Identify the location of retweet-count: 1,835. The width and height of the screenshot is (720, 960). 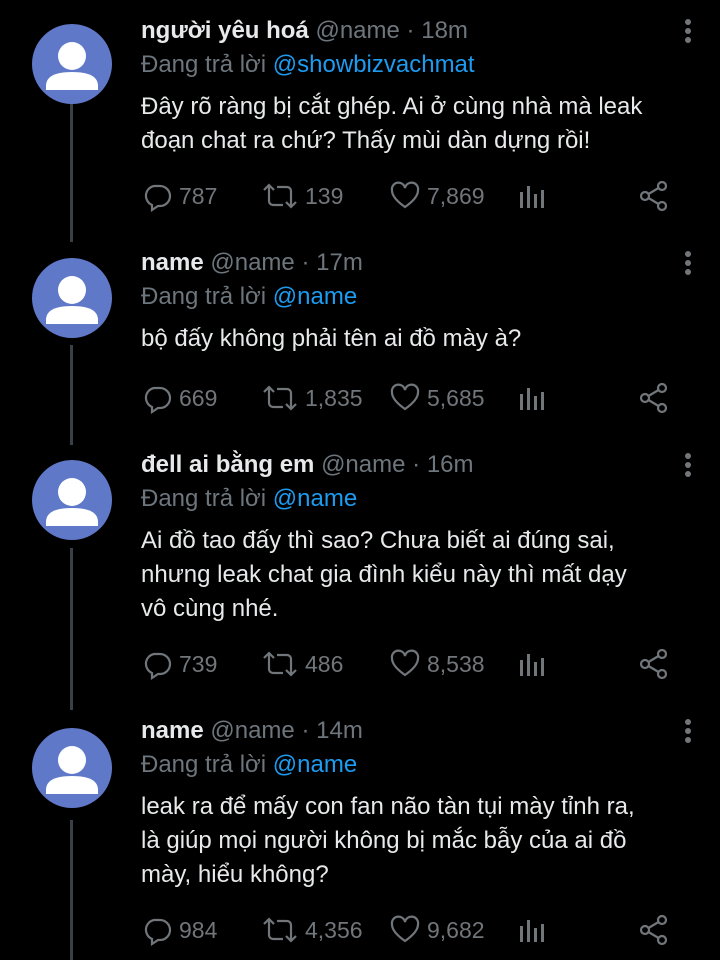
(334, 397).